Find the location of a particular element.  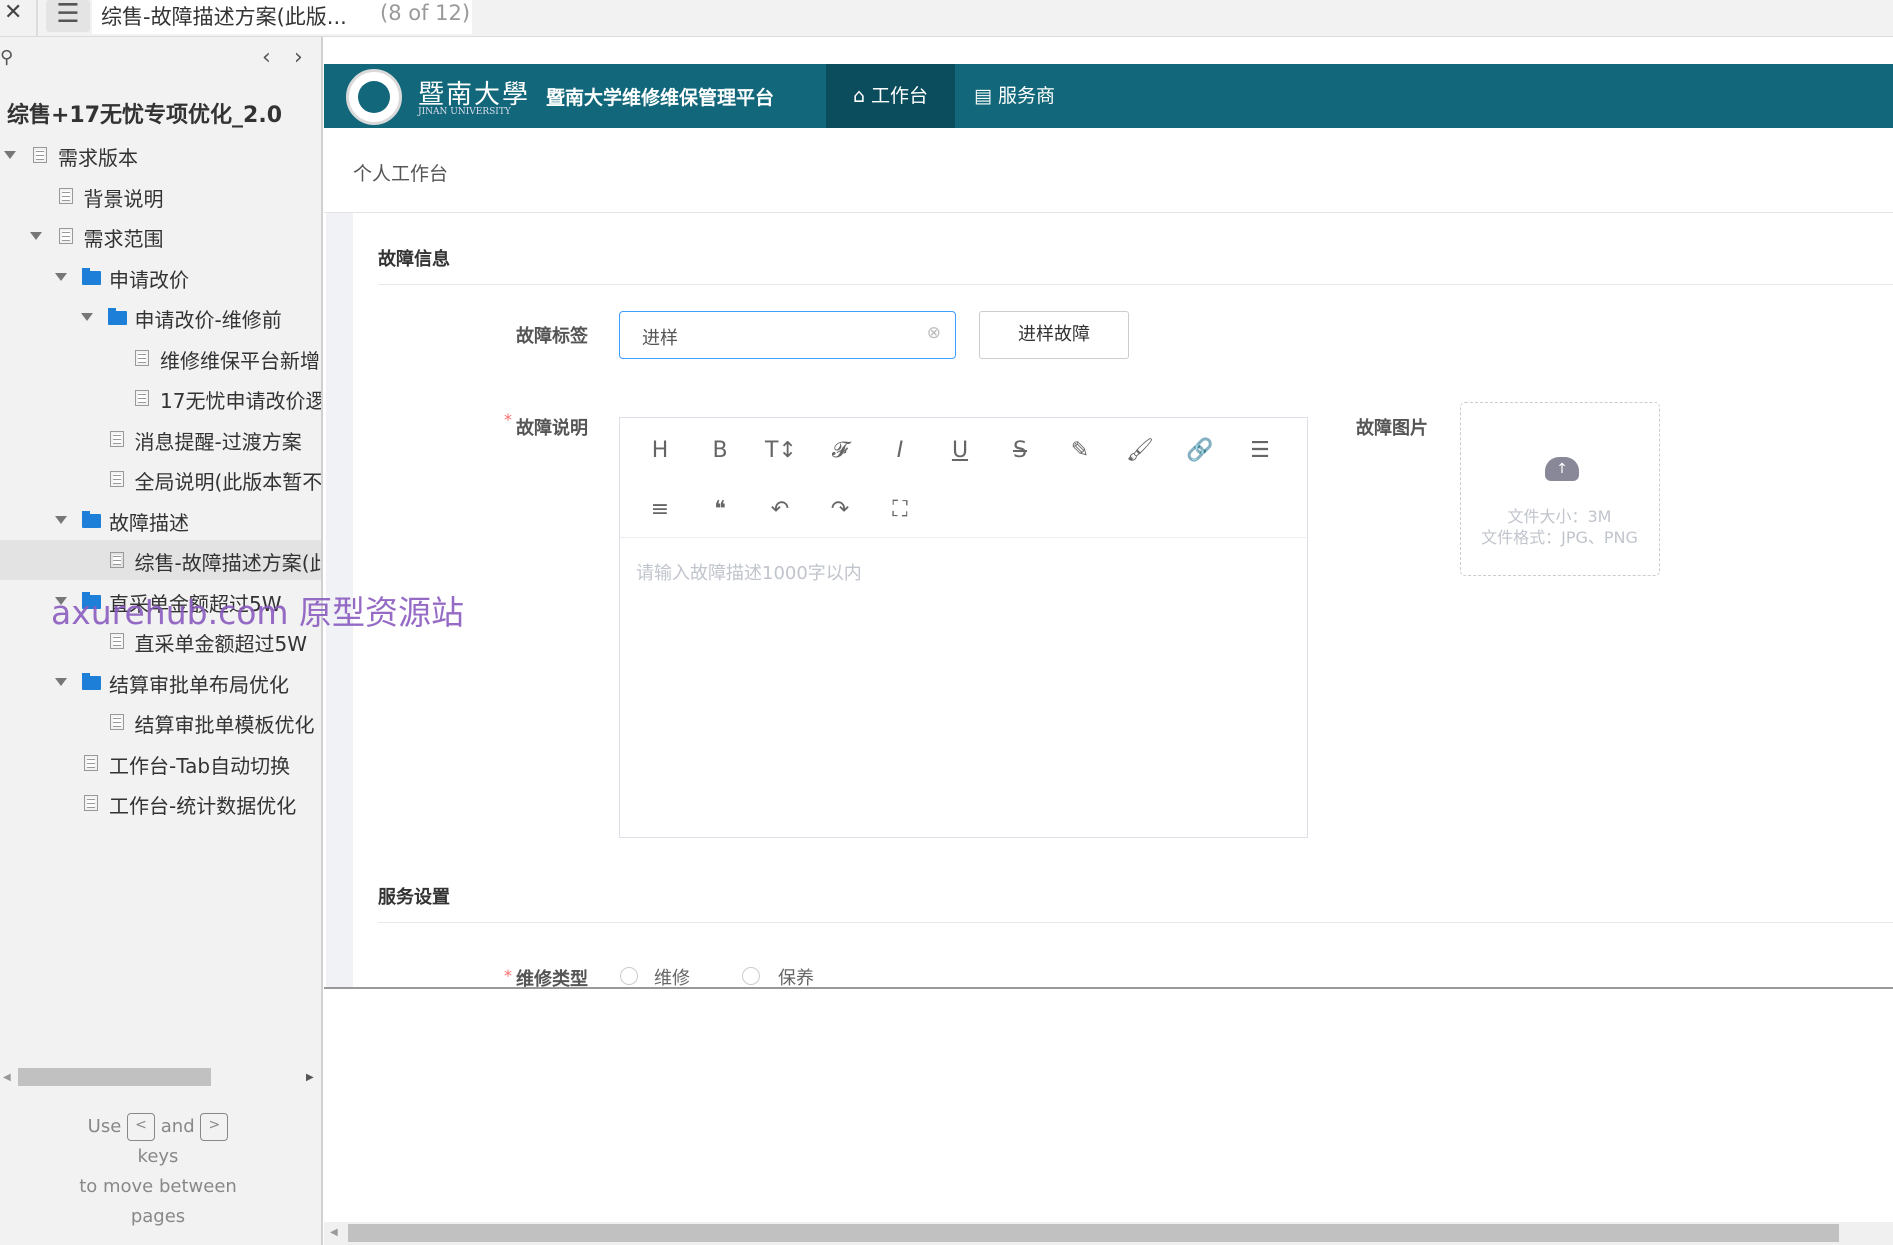

radio-repair is located at coordinates (629, 976).